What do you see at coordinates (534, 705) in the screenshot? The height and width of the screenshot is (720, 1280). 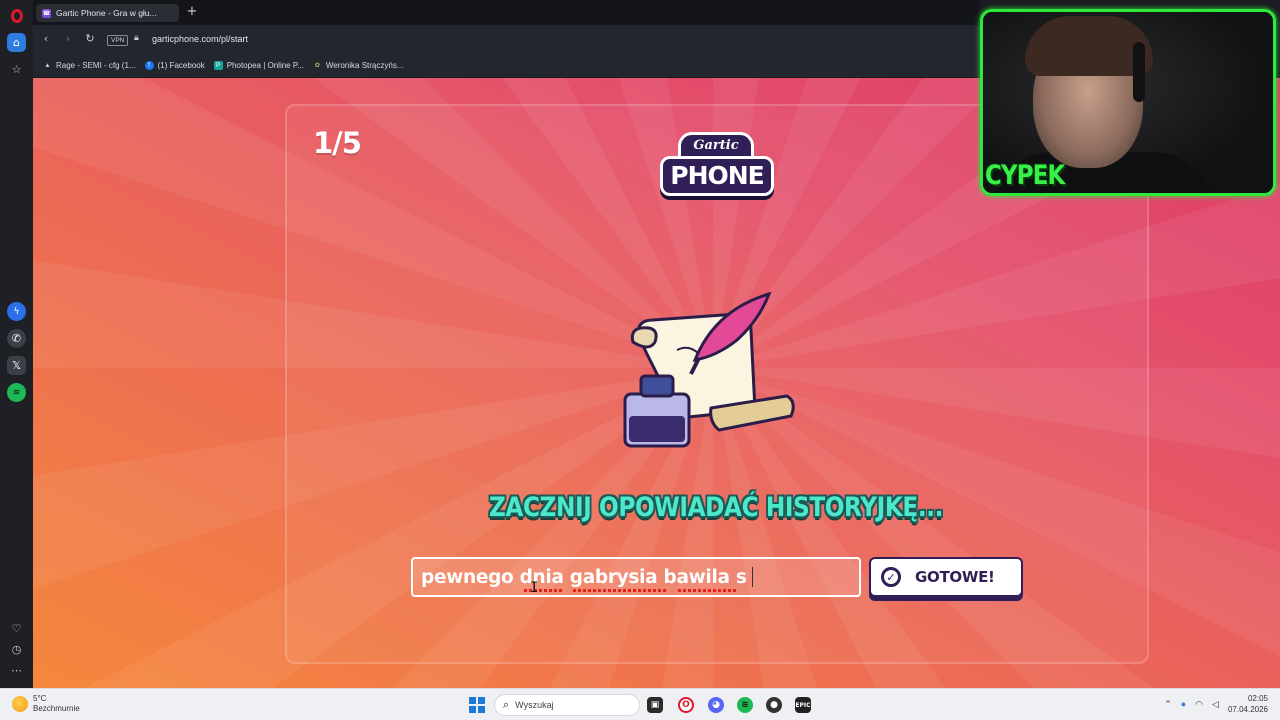 I see `search-placeholder: Wyszukaj` at bounding box center [534, 705].